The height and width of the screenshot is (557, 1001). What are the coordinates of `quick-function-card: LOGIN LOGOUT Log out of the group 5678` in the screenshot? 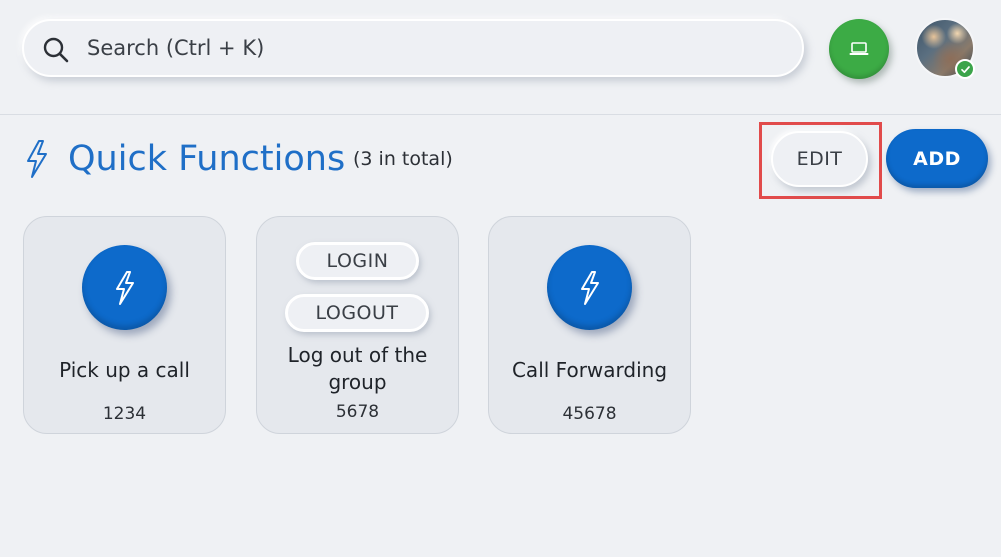 It's located at (357, 325).